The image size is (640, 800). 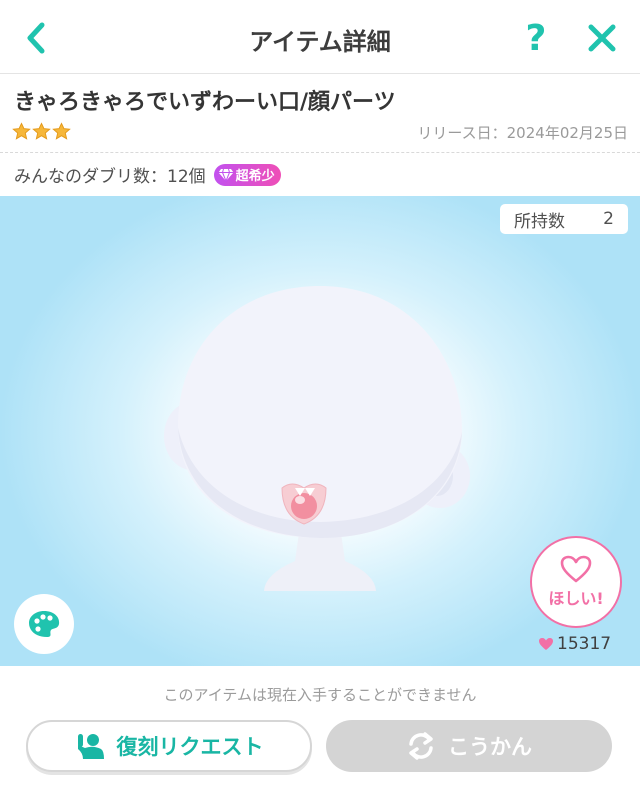 I want to click on help-button: ?, so click(x=536, y=38).